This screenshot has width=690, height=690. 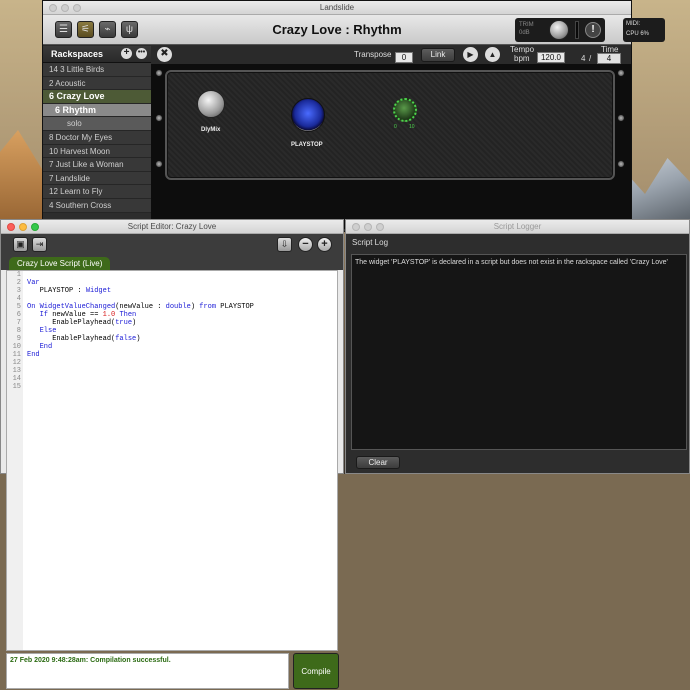 What do you see at coordinates (609, 58) in the screenshot?
I see `time-denominator-field: 4` at bounding box center [609, 58].